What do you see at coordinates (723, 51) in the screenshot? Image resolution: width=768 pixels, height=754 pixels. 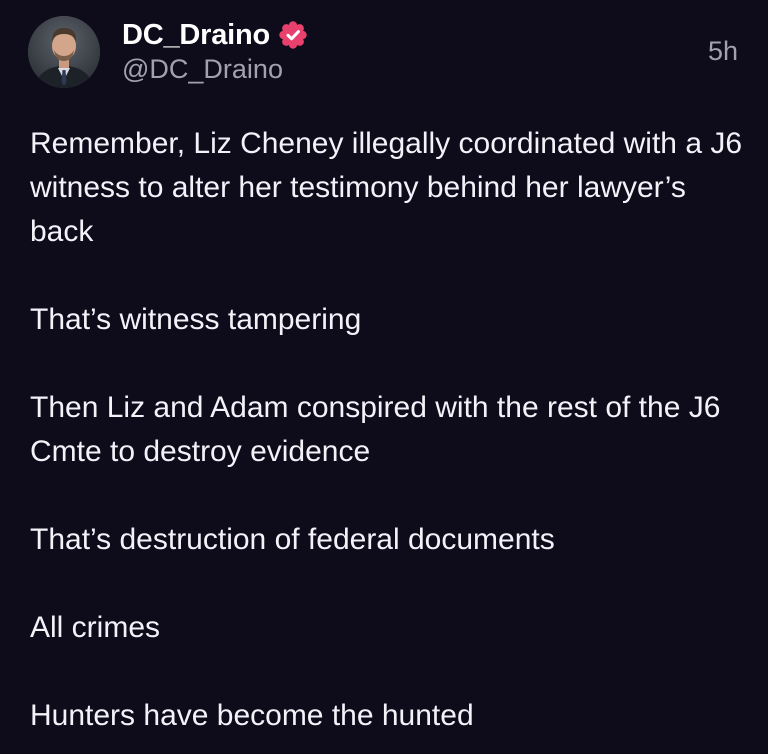 I see `post-timestamp: 5h` at bounding box center [723, 51].